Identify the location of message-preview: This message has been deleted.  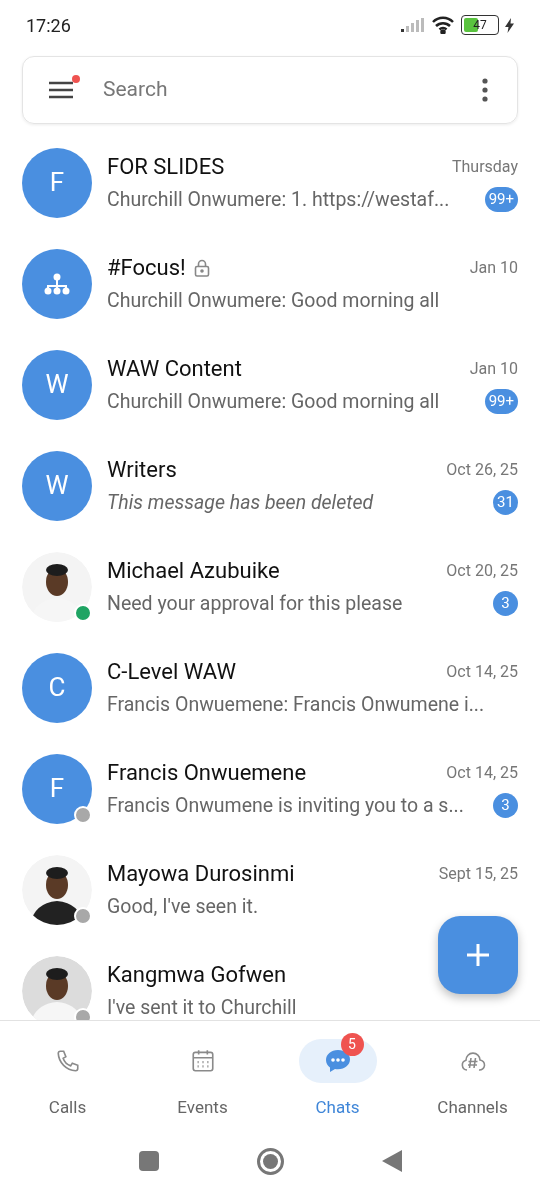
(240, 502).